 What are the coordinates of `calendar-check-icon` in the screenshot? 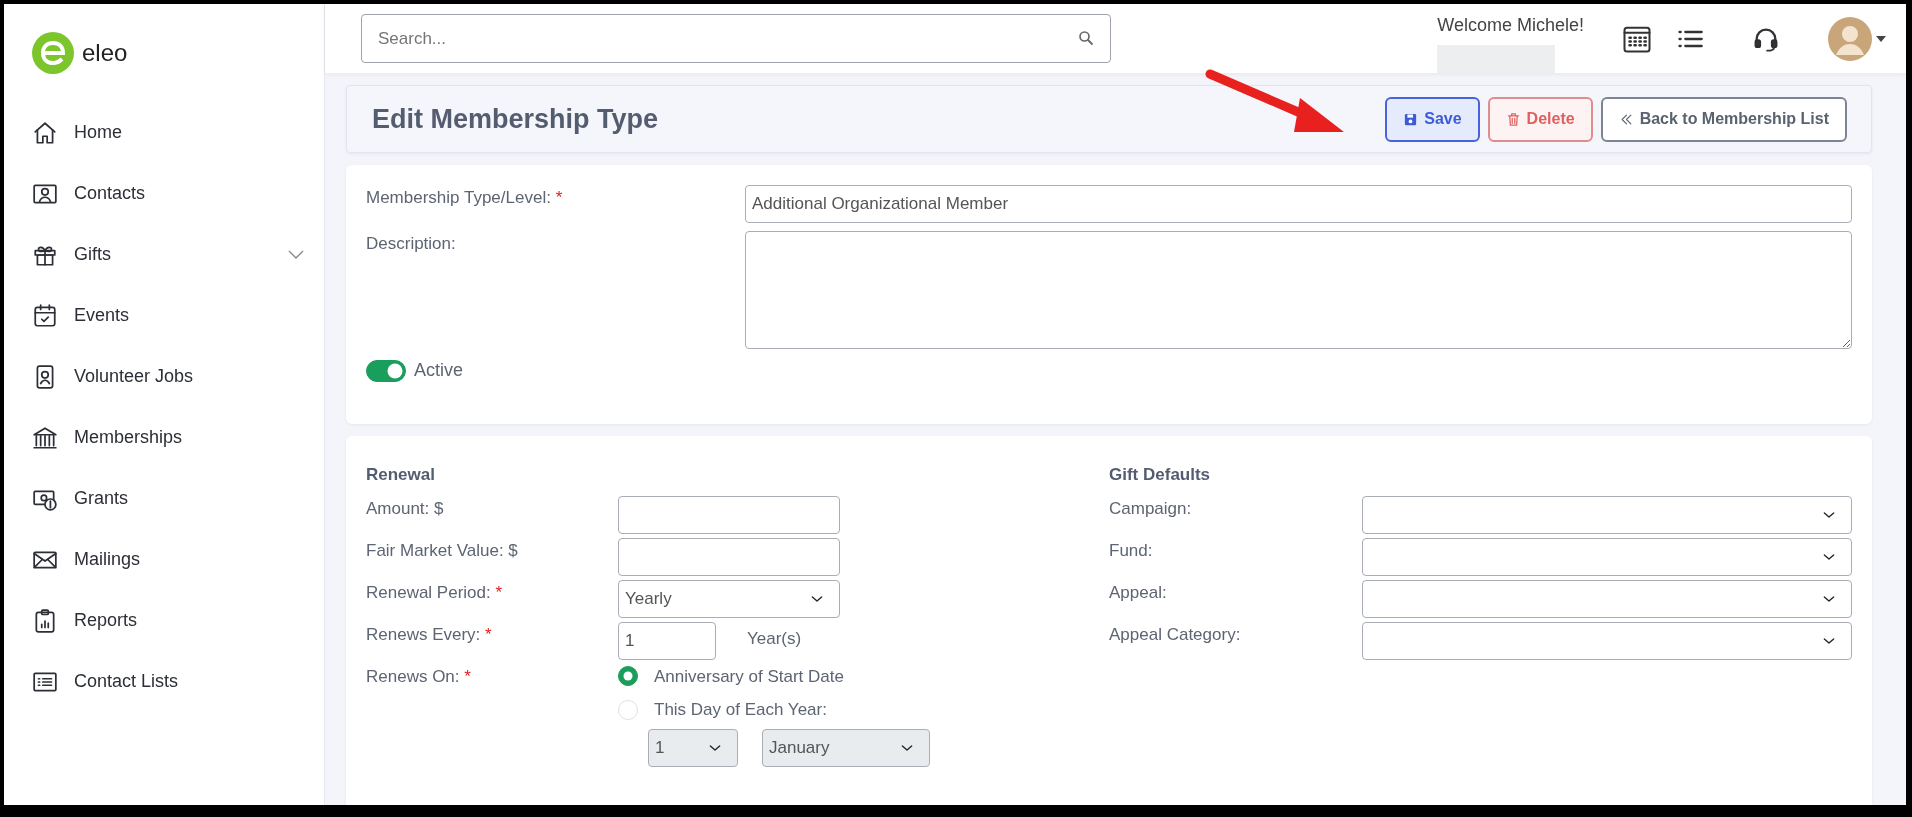 It's located at (45, 315).